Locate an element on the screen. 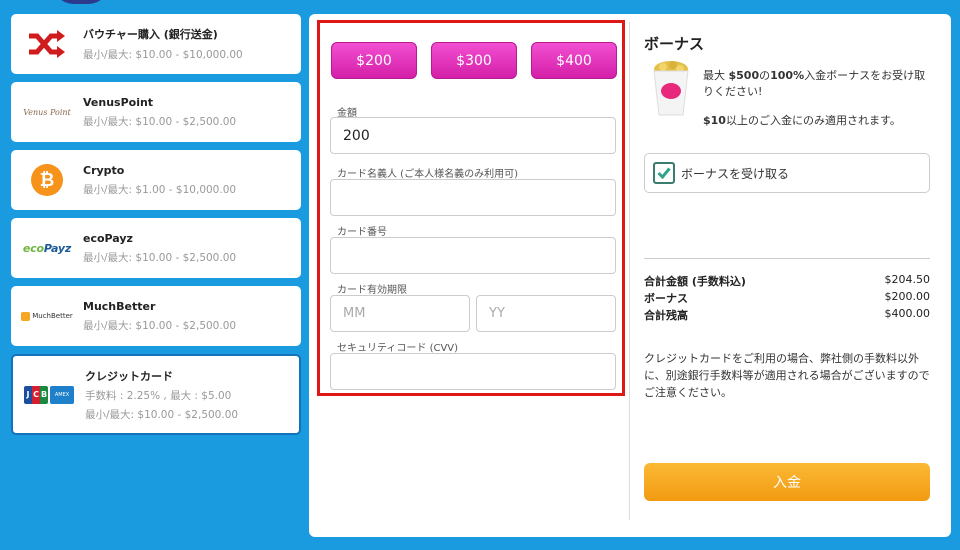 The image size is (960, 550). expiry-label: カード有効期限 is located at coordinates (372, 290).